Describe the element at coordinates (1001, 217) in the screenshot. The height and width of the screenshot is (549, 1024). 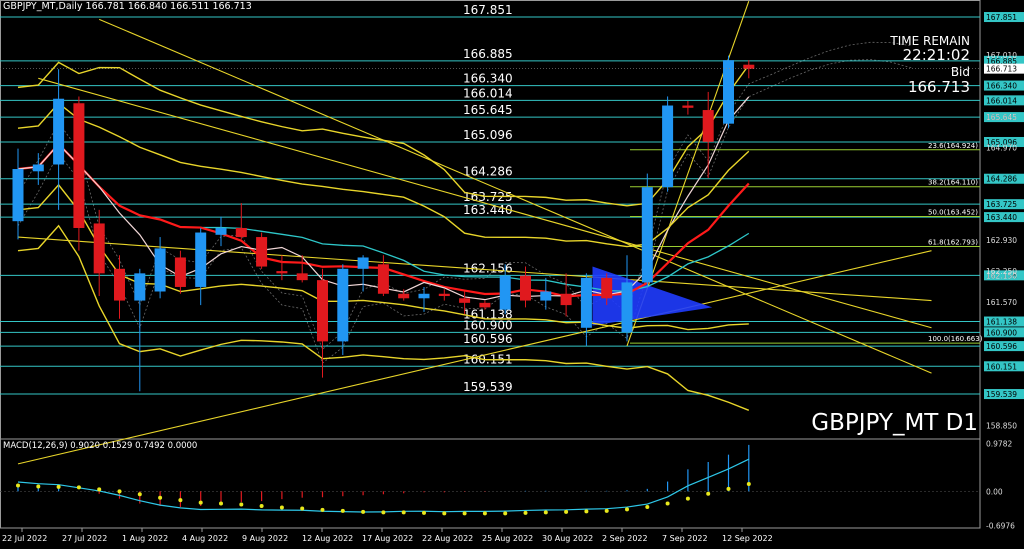
I see `level-axis-label: 163.440` at that location.